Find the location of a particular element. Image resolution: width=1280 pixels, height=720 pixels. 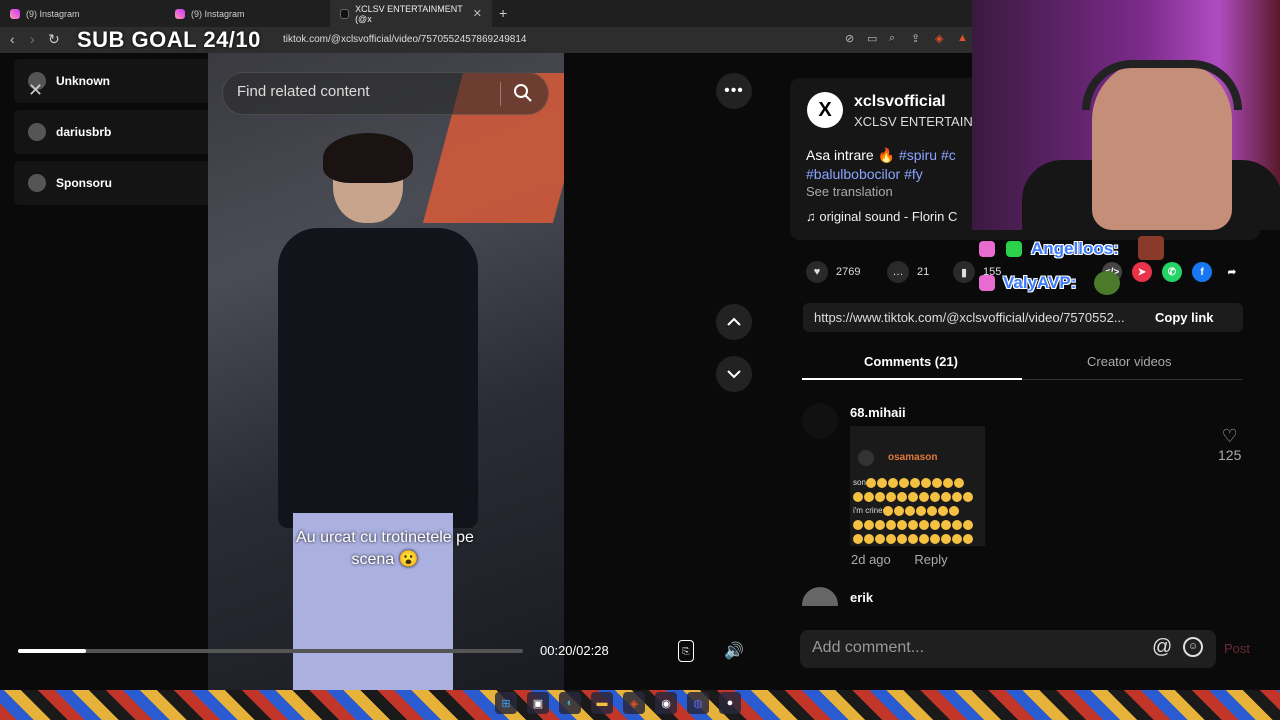

browser-tab-tiktok: XCLSV ENTERTAINMENT (@x ✕ is located at coordinates (411, 13).